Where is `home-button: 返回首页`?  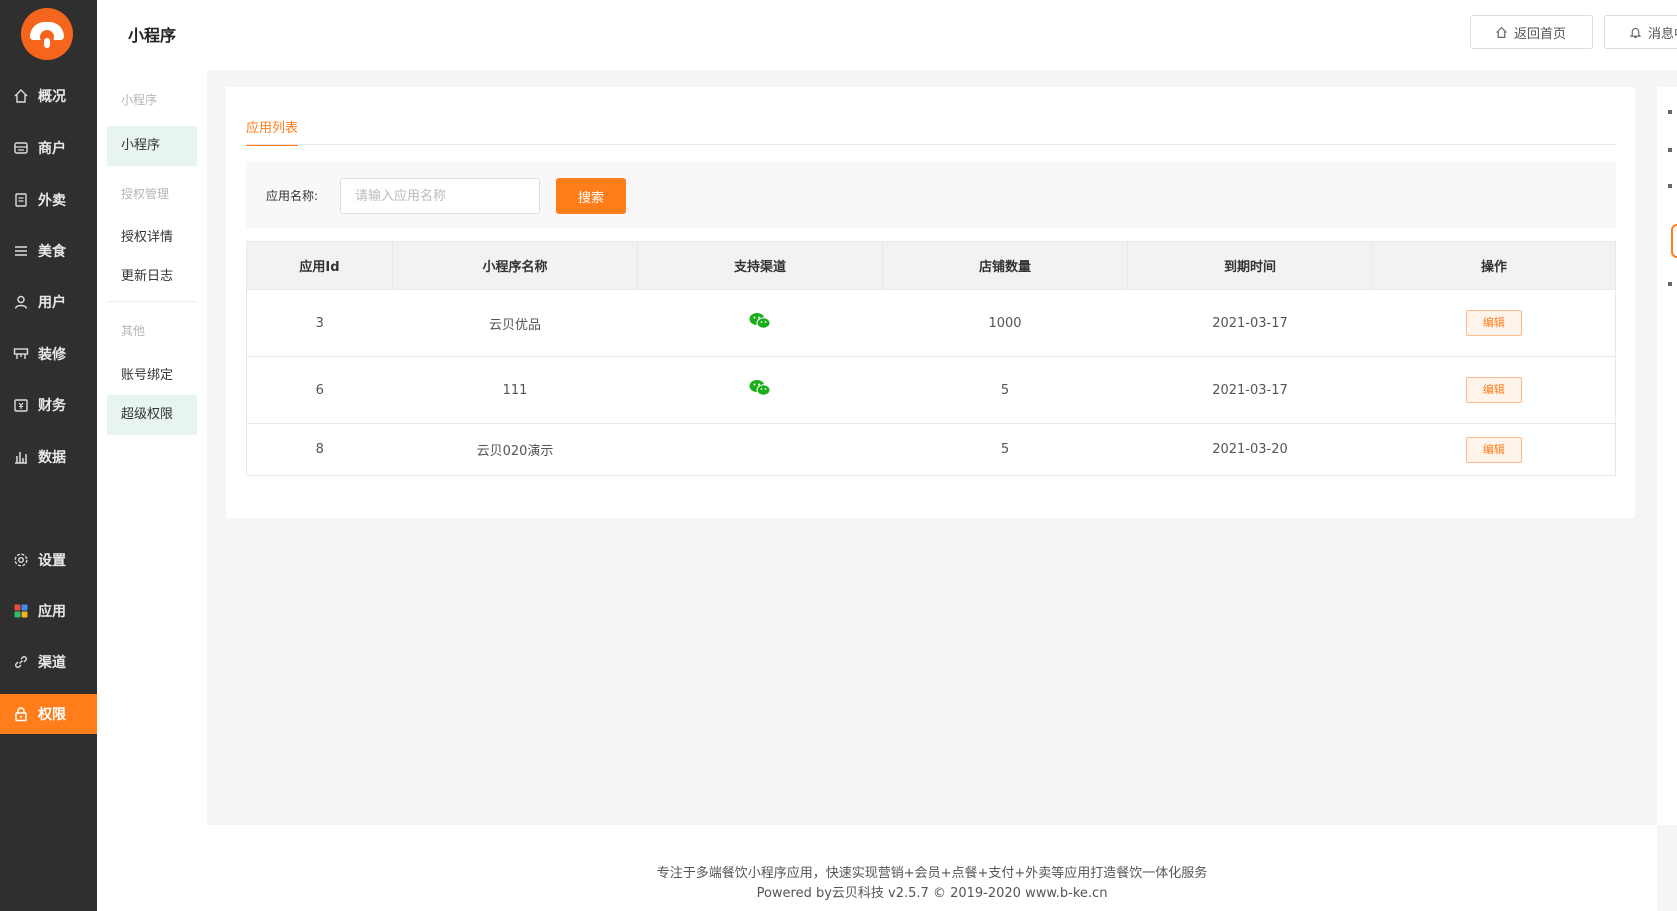
home-button: 返回首页 is located at coordinates (1531, 32).